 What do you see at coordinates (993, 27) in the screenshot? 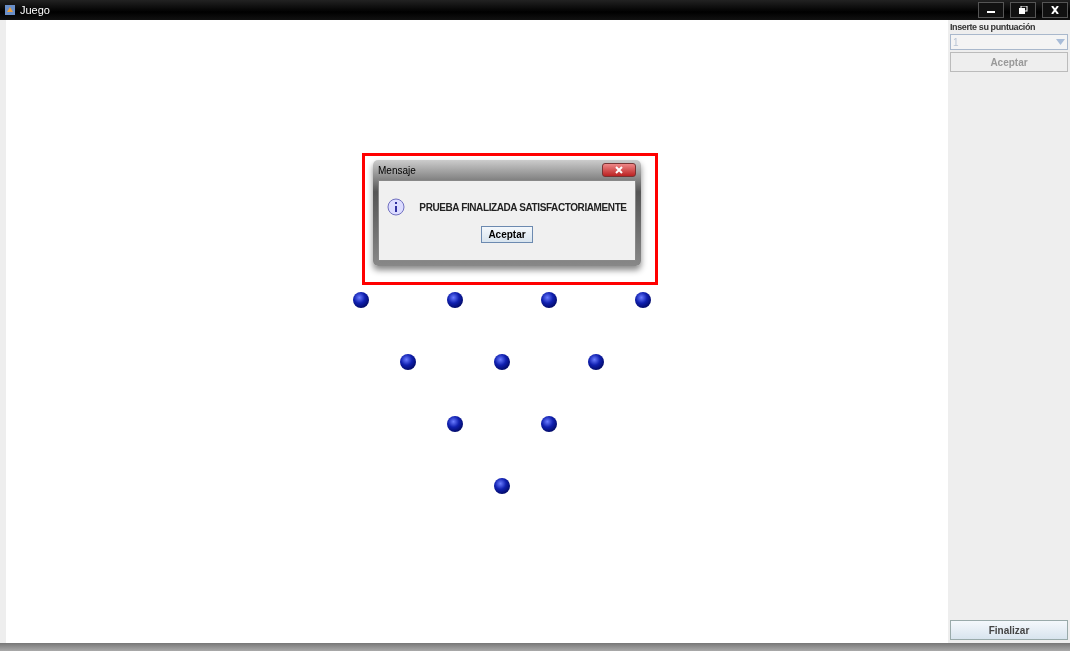
I see `score-label: Inserte su puntuación` at bounding box center [993, 27].